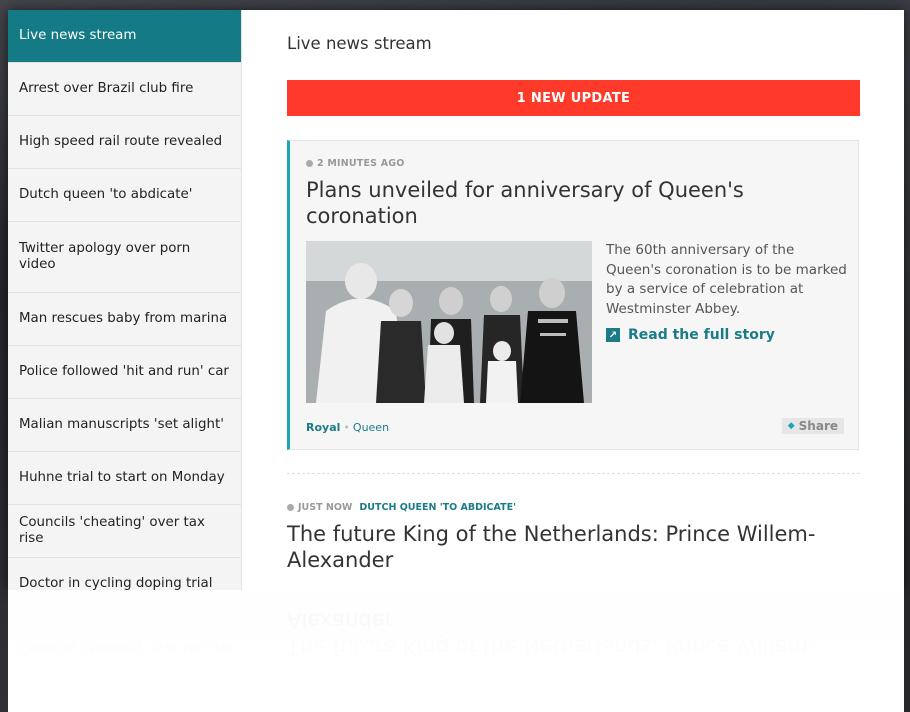 This screenshot has height=712, width=910. I want to click on sidebar-item-label: Dutch queen 'to abdicate', so click(106, 194).